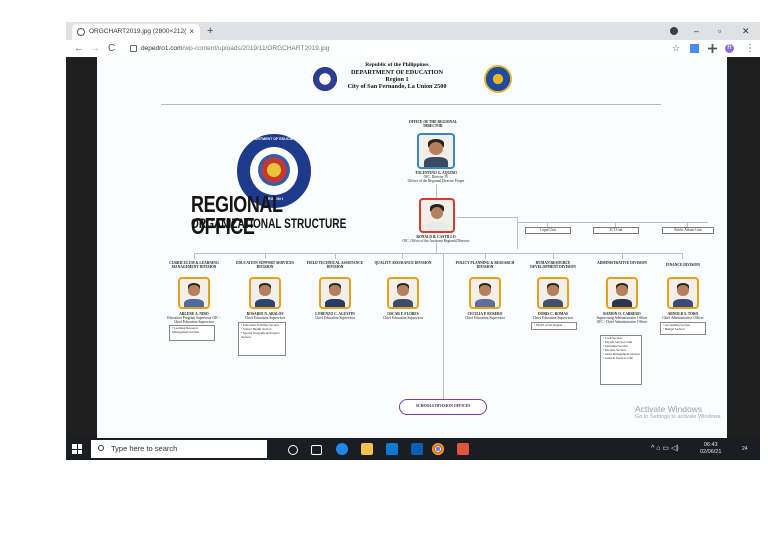  Describe the element at coordinates (367, 449) in the screenshot. I see `file-explorer-icon` at that location.